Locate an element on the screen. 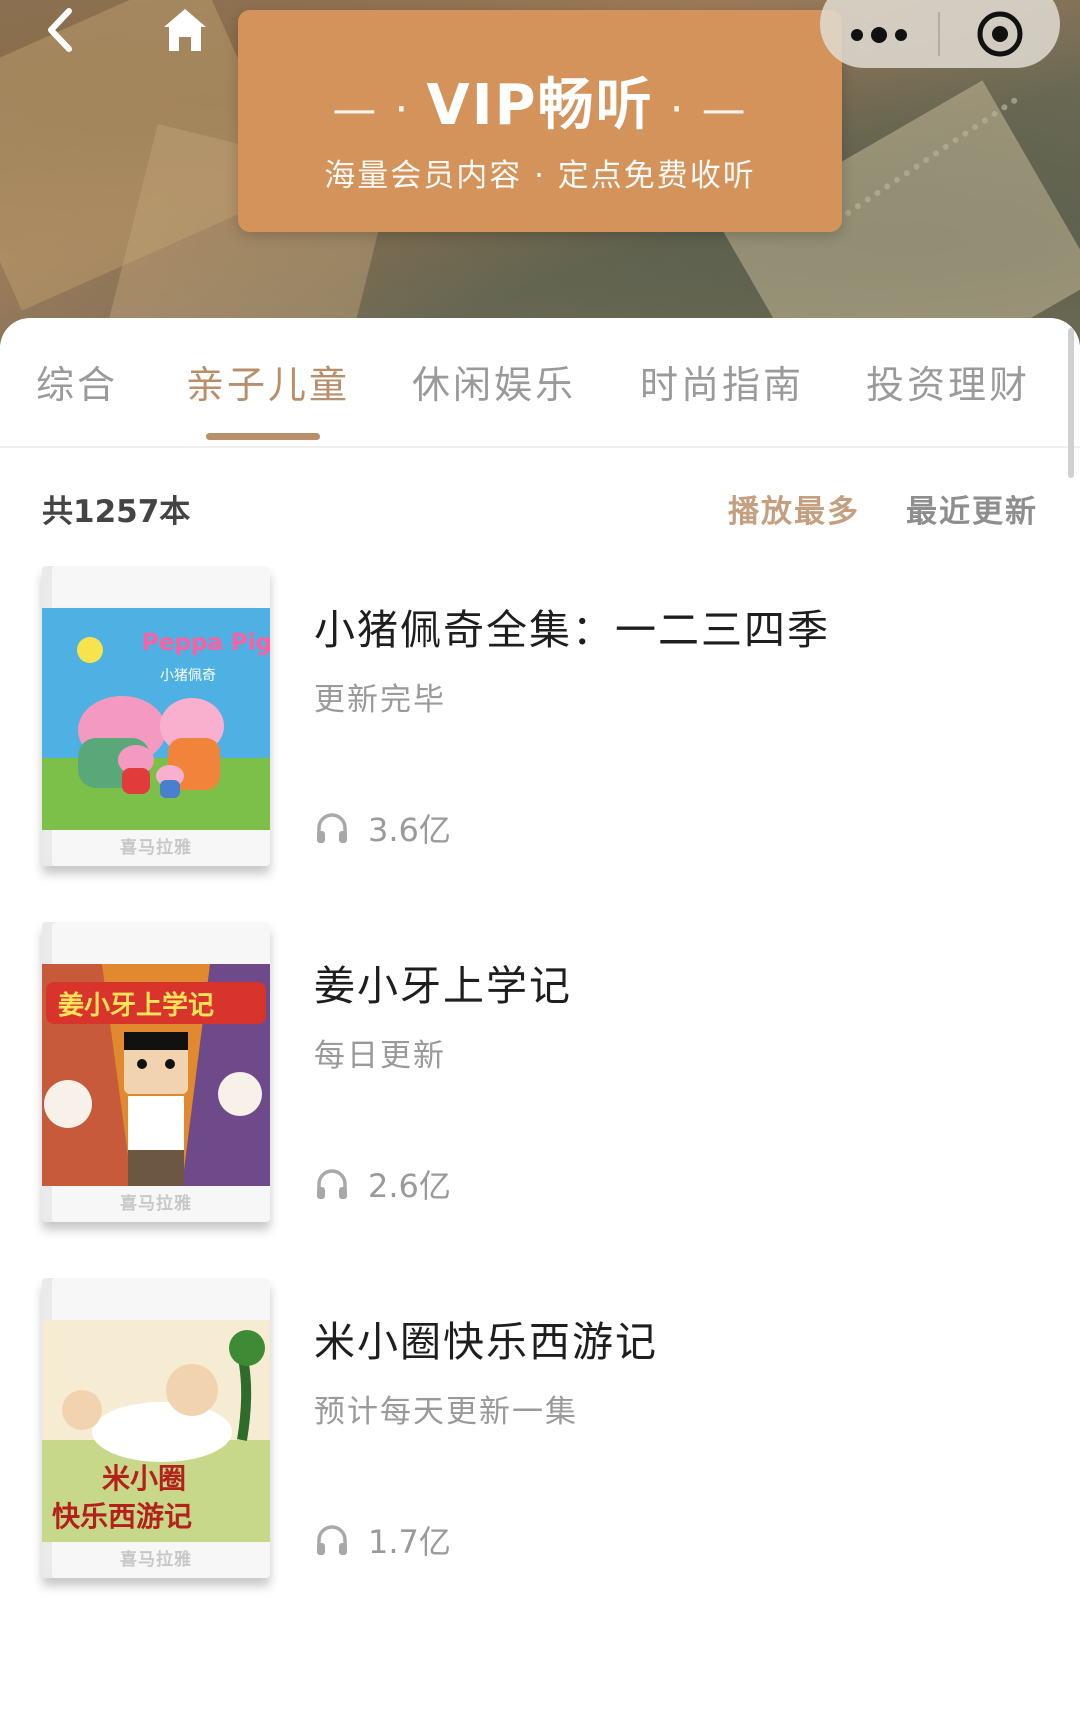 The image size is (1080, 1711). cover-art-mixiaoquan: 米小圈 快乐西游记 is located at coordinates (156, 1431).